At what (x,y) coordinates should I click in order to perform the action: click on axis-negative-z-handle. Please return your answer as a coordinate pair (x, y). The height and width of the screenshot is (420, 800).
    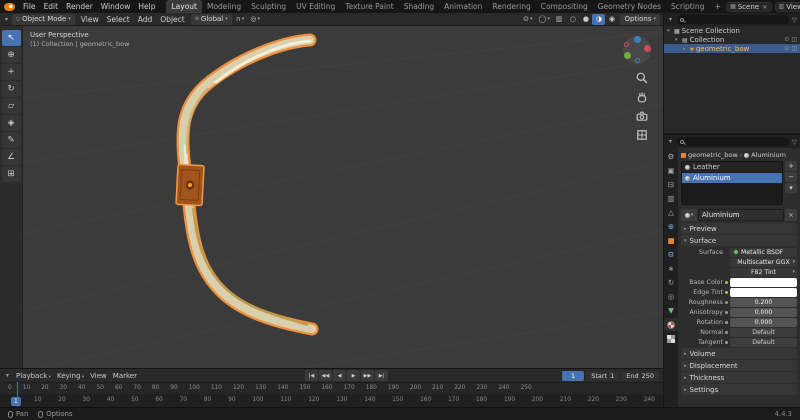
    Looking at the image, I should click on (637, 60).